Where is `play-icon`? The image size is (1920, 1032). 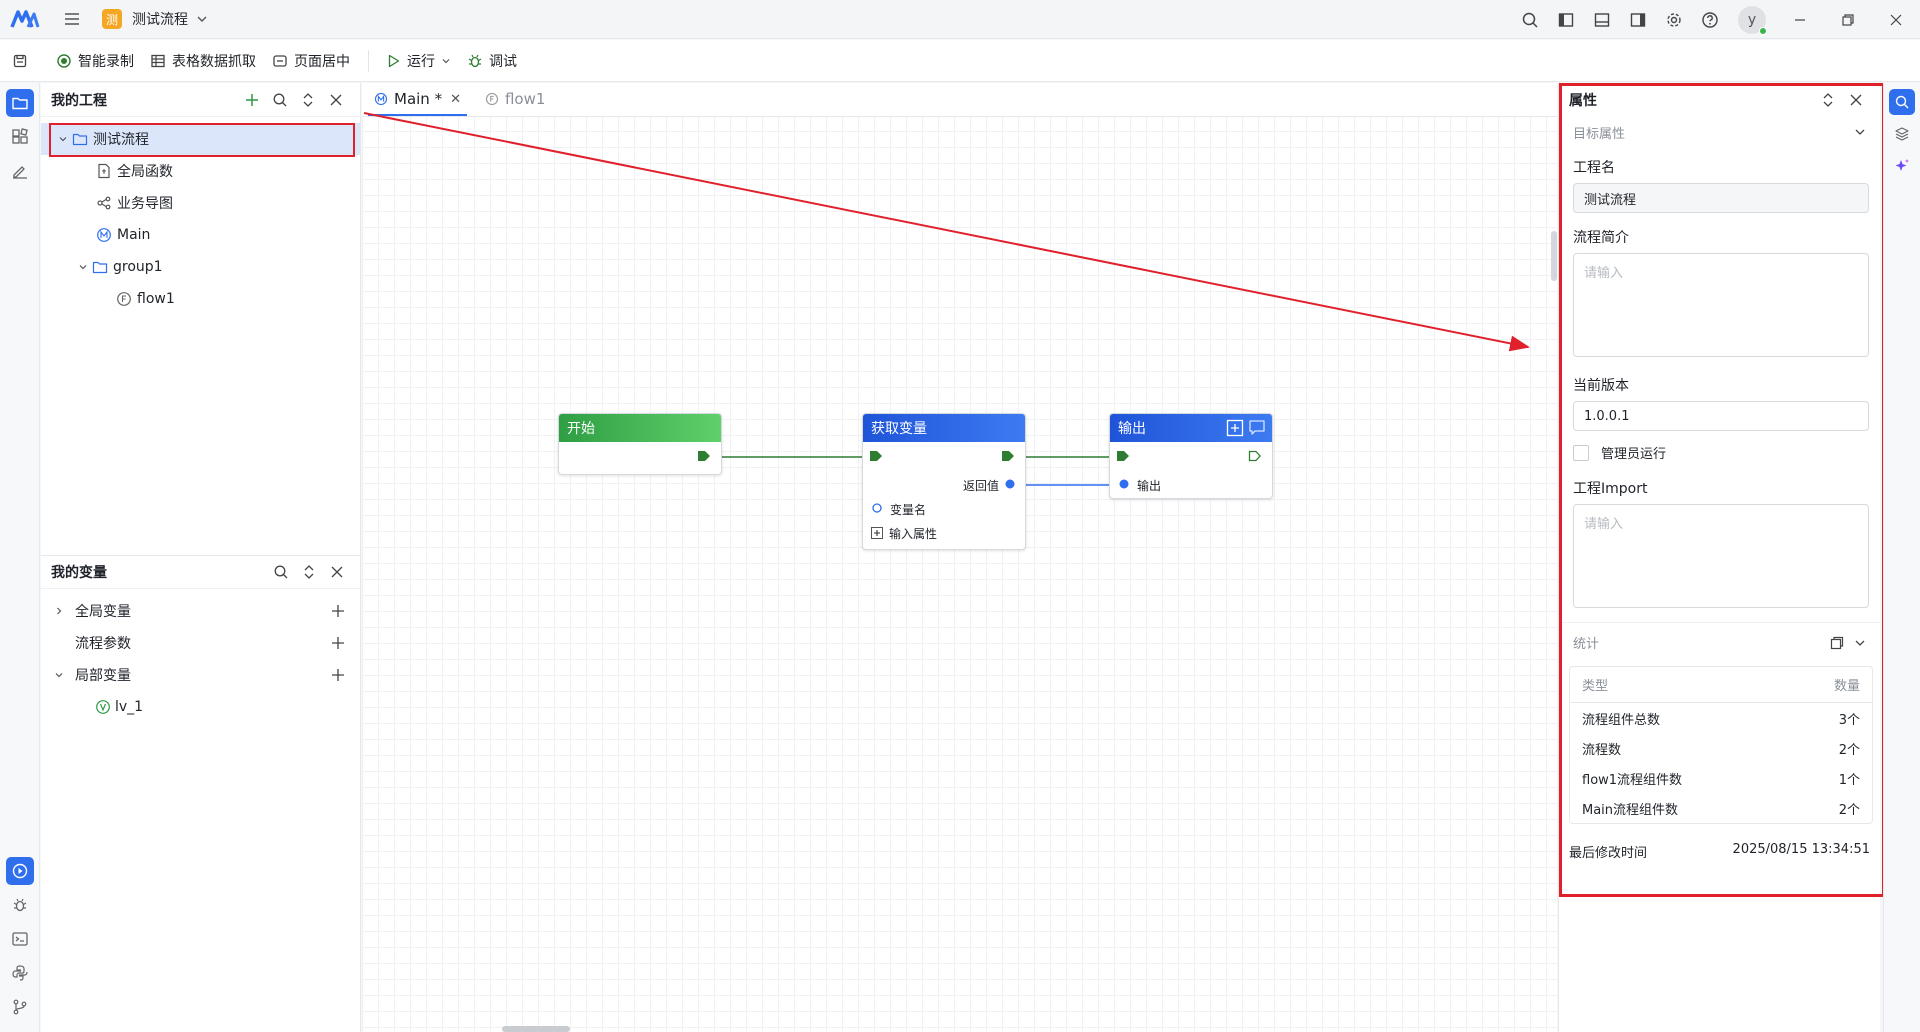
play-icon is located at coordinates (394, 60).